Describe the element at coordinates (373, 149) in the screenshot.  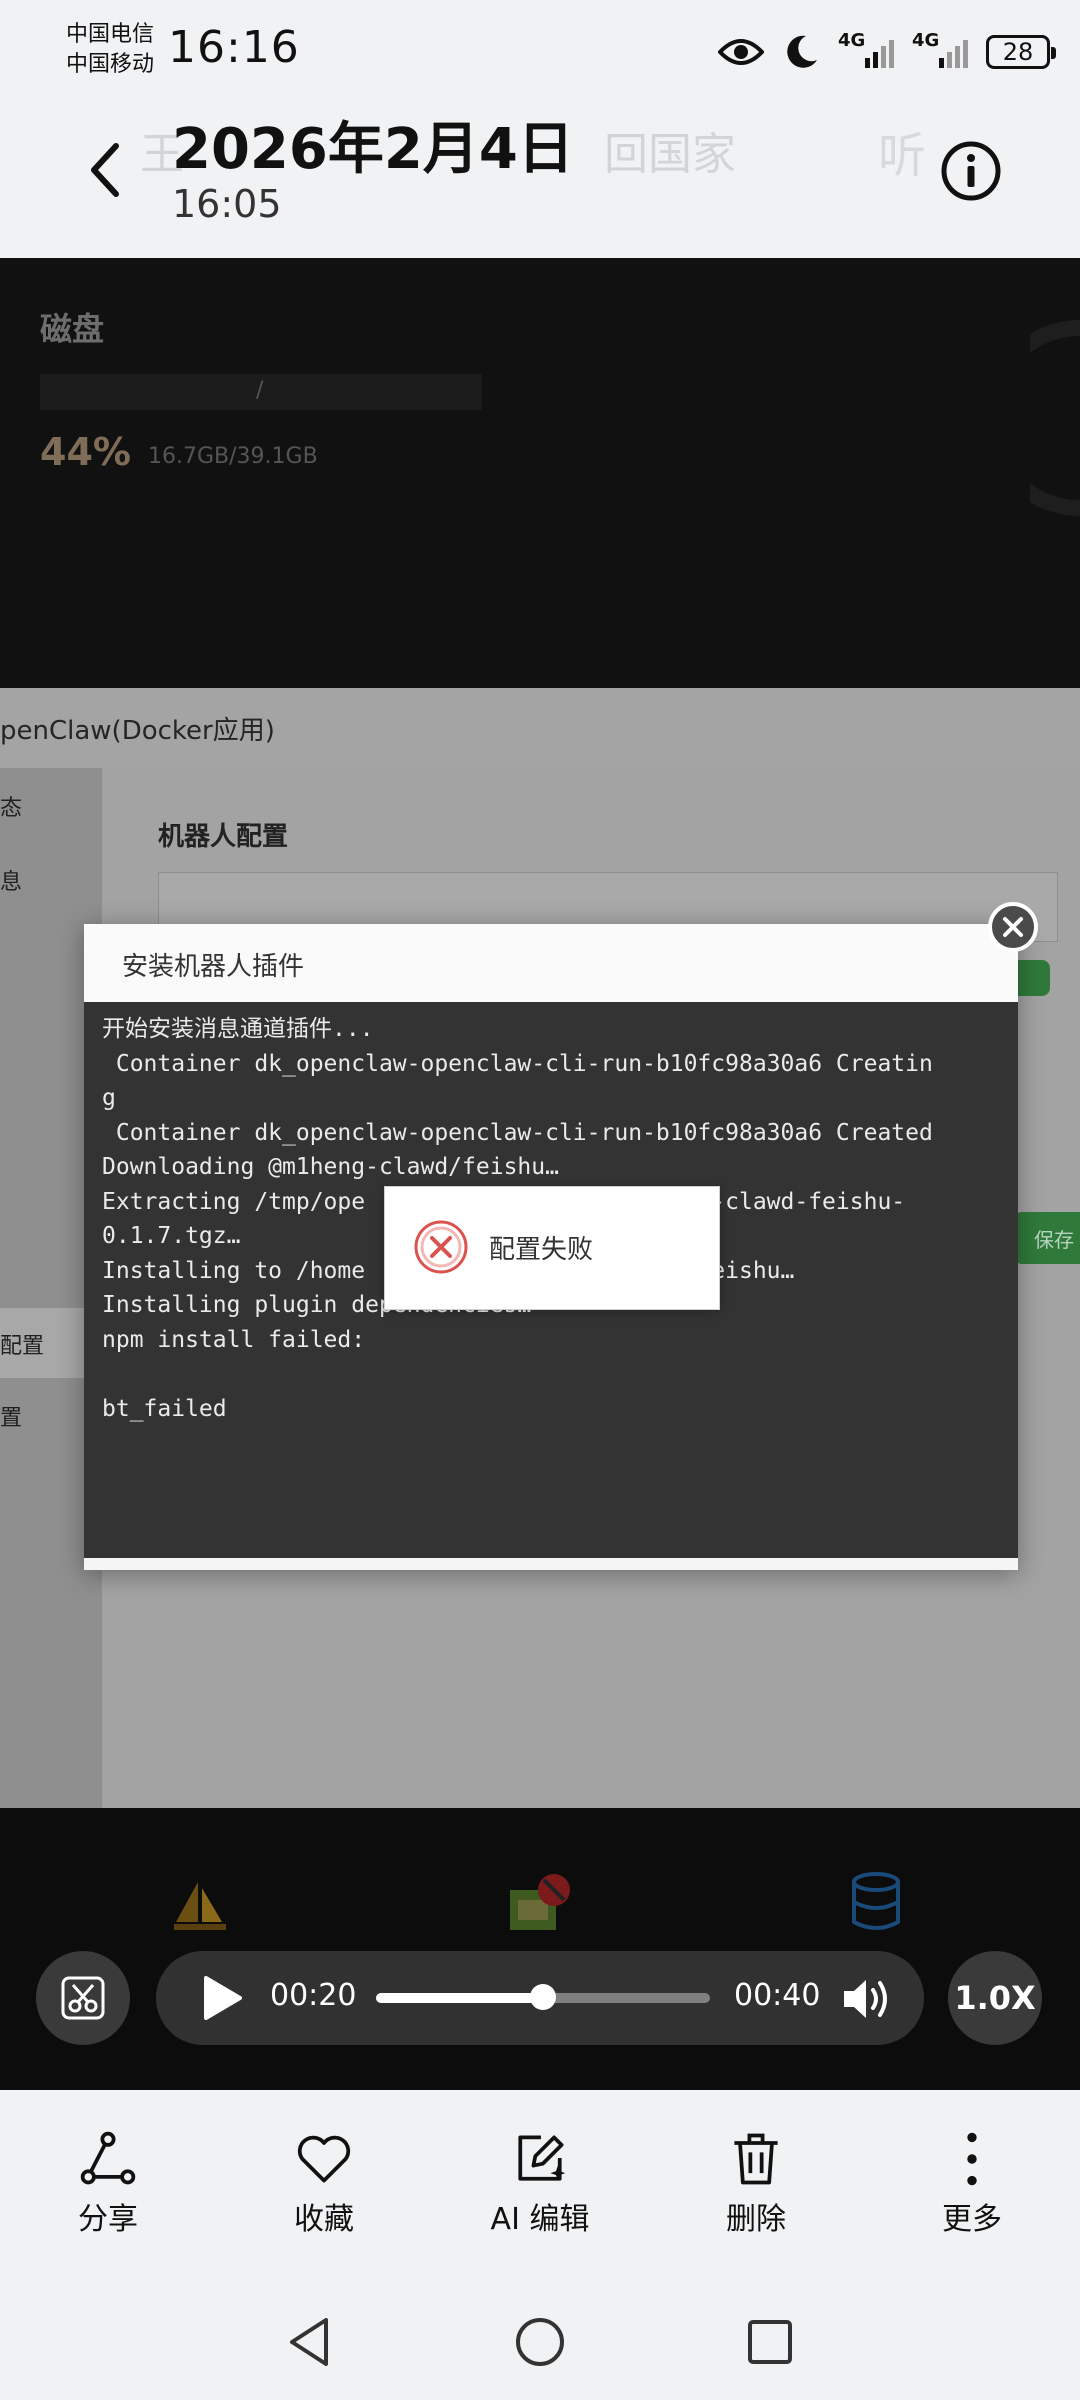
I see `media-date: 2026年2月4日` at that location.